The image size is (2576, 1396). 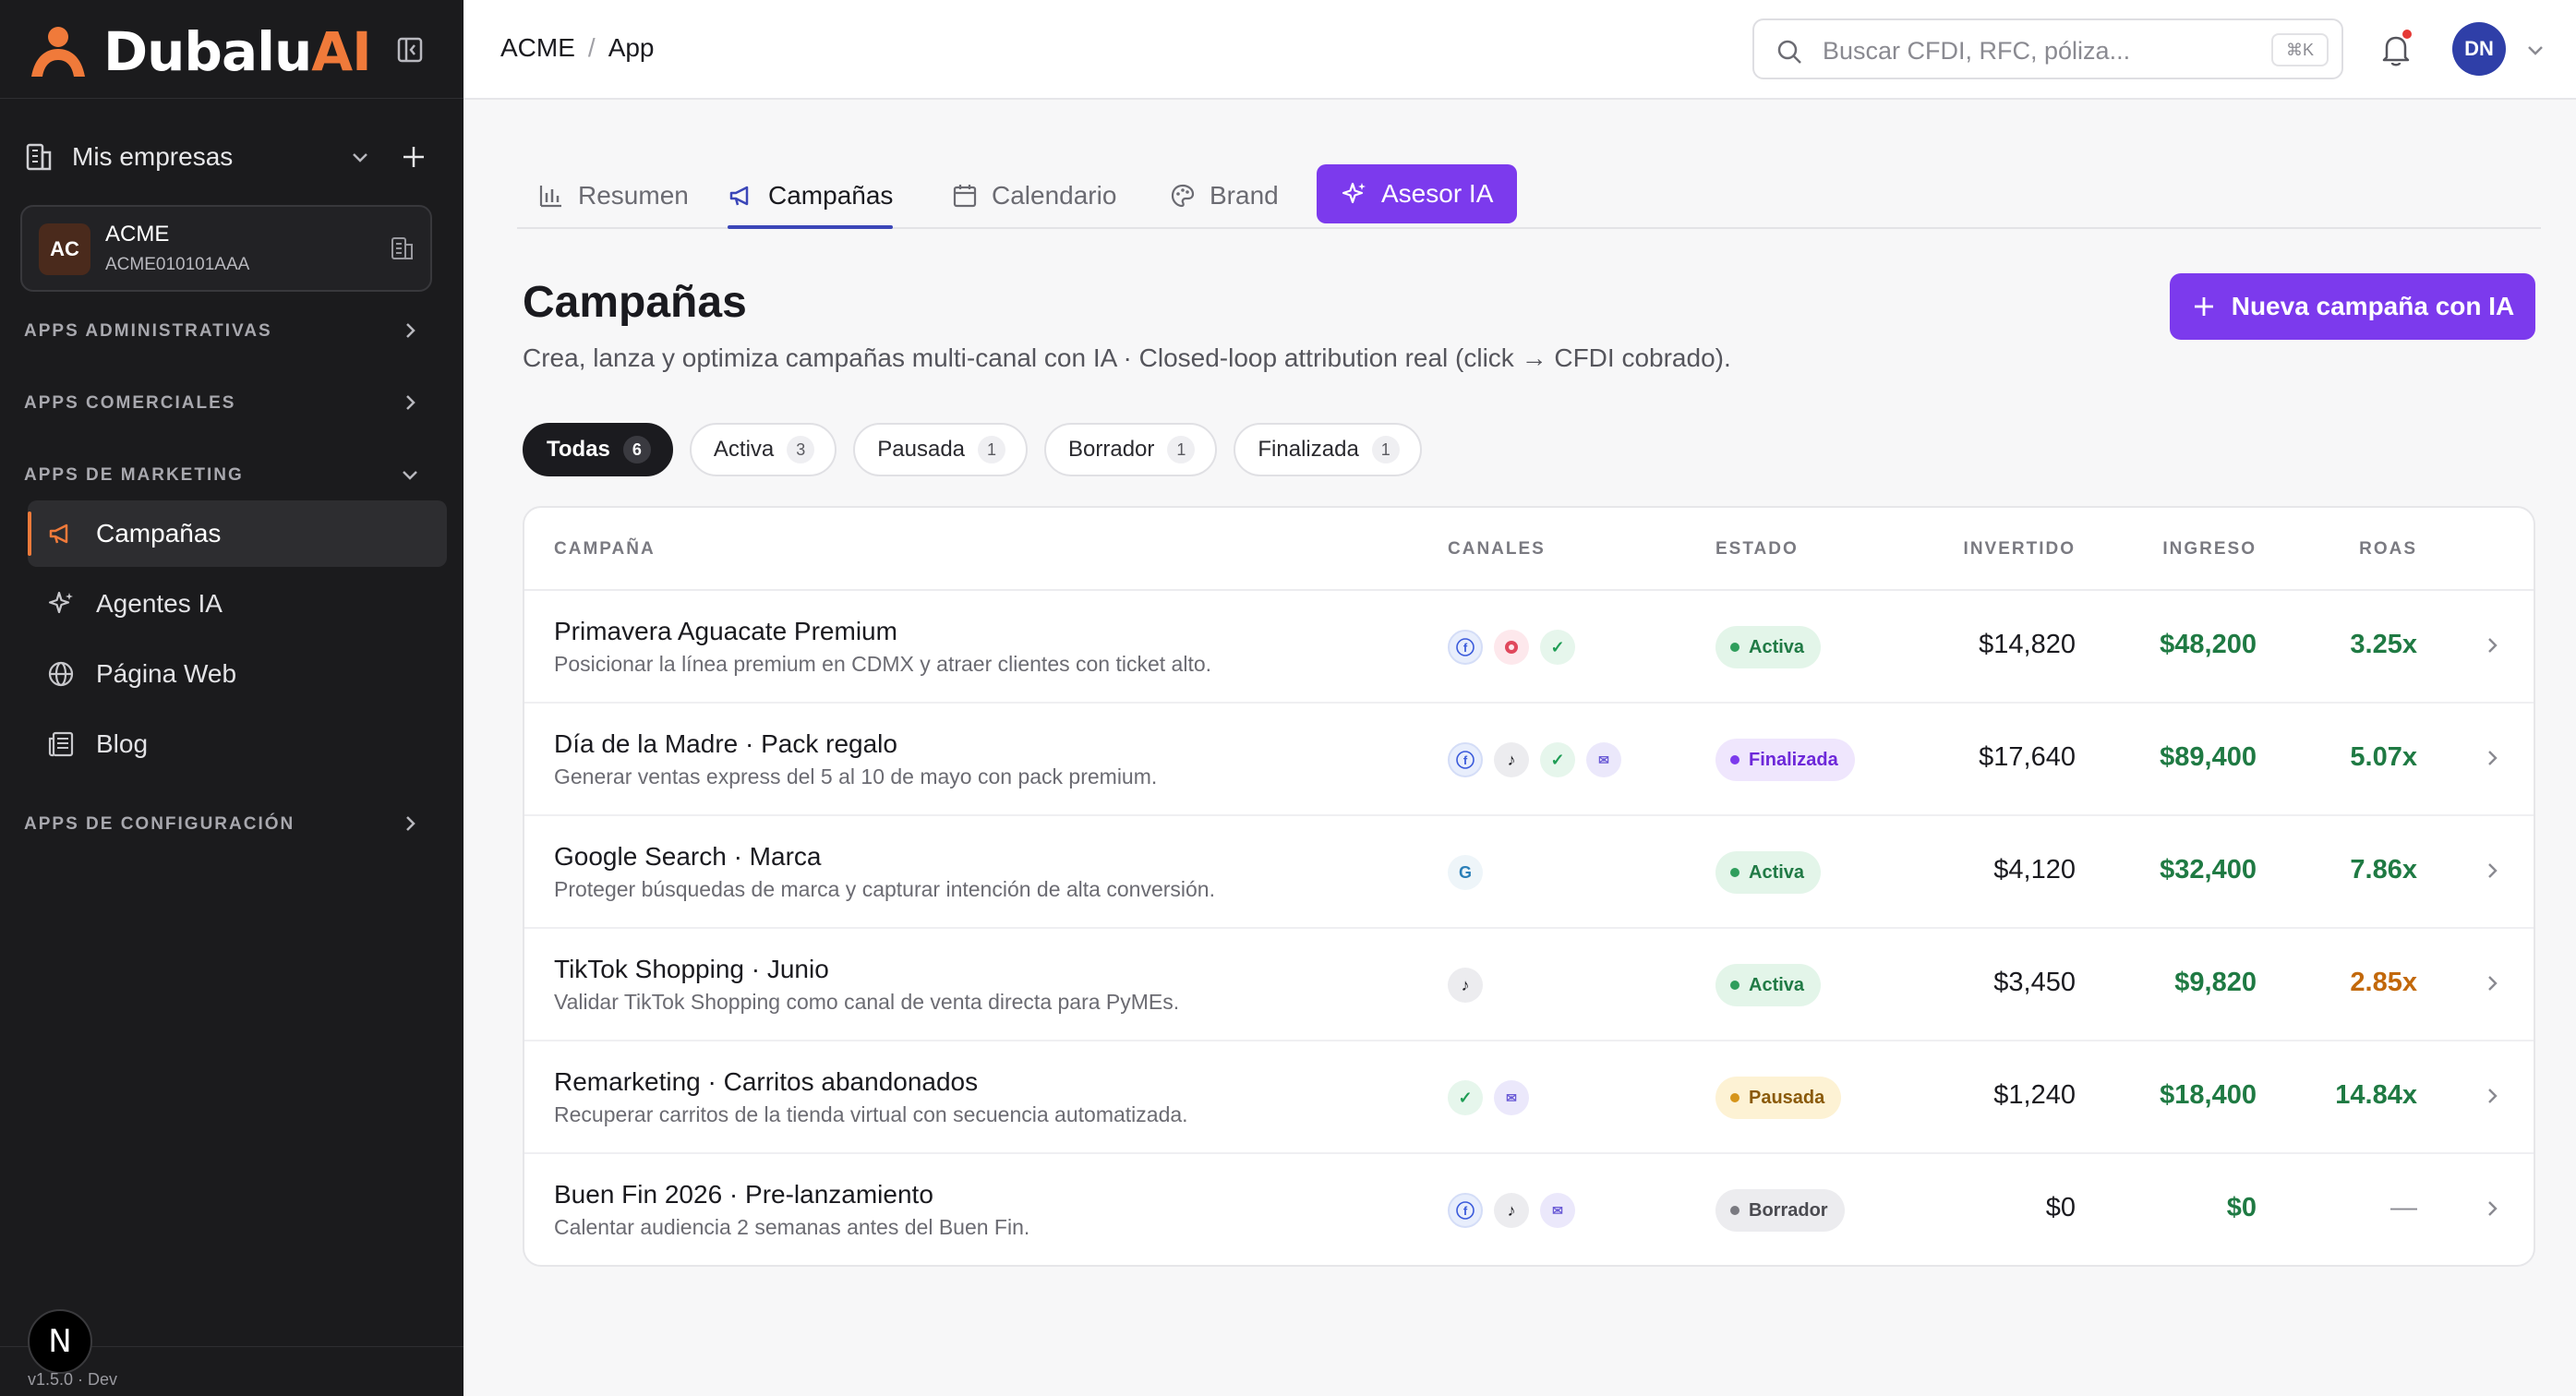 I want to click on campaign-name: Google Search · Marca, so click(x=687, y=857).